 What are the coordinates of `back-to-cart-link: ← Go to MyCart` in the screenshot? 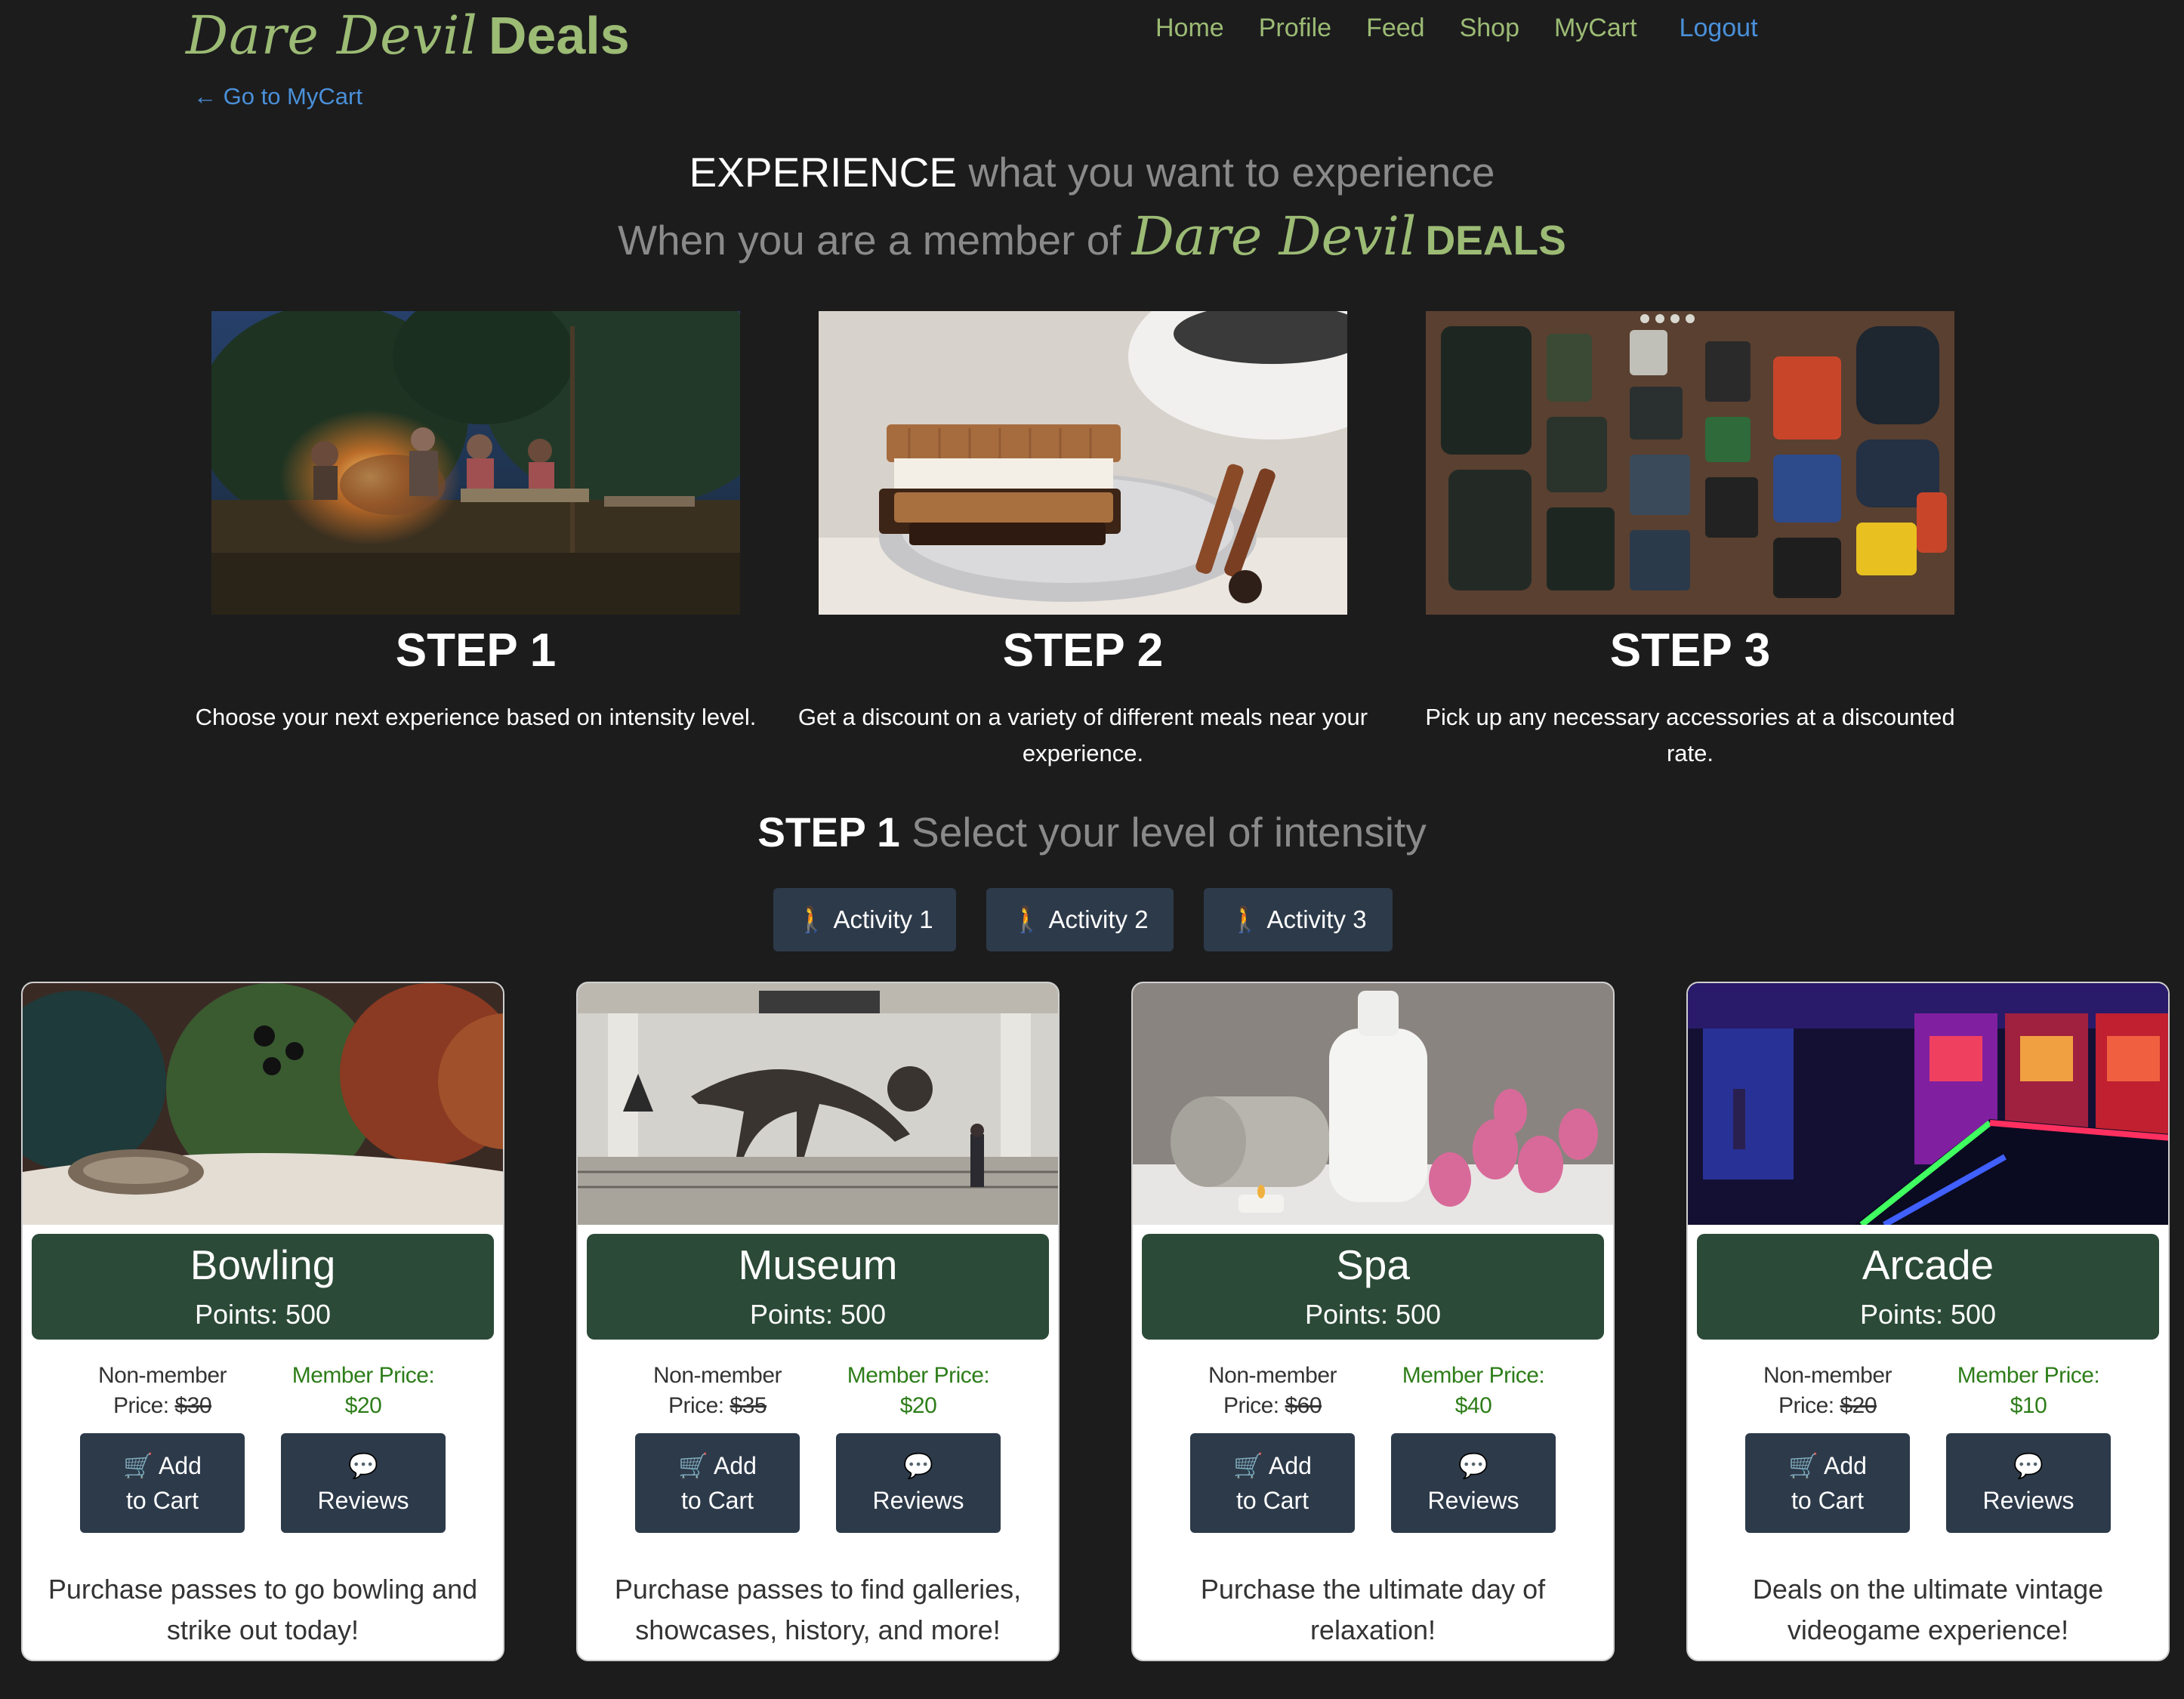 It's located at (277, 96).